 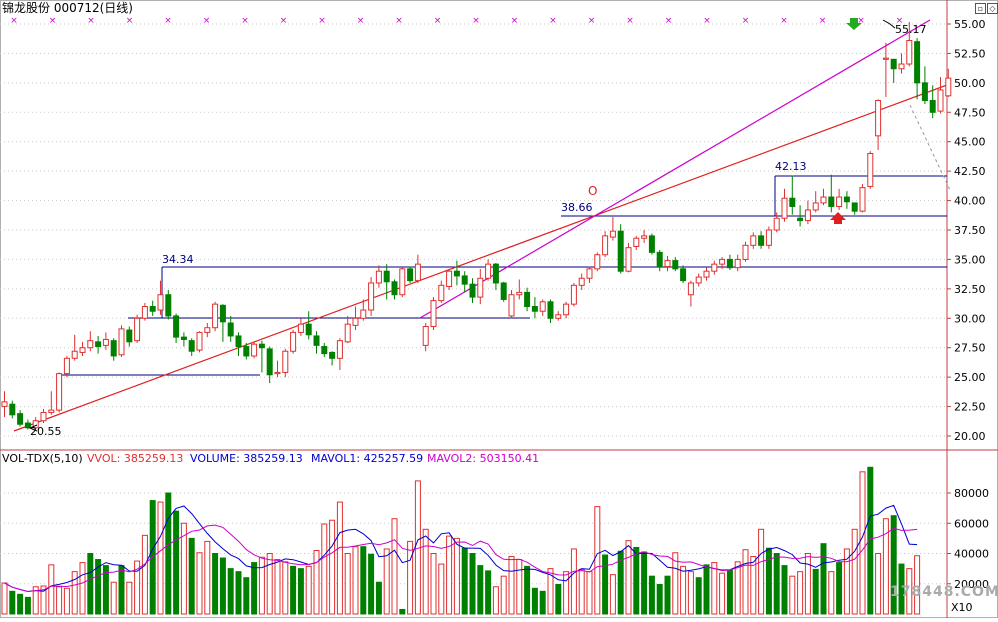 I want to click on price-tick-label: 30.00, so click(x=970, y=318).